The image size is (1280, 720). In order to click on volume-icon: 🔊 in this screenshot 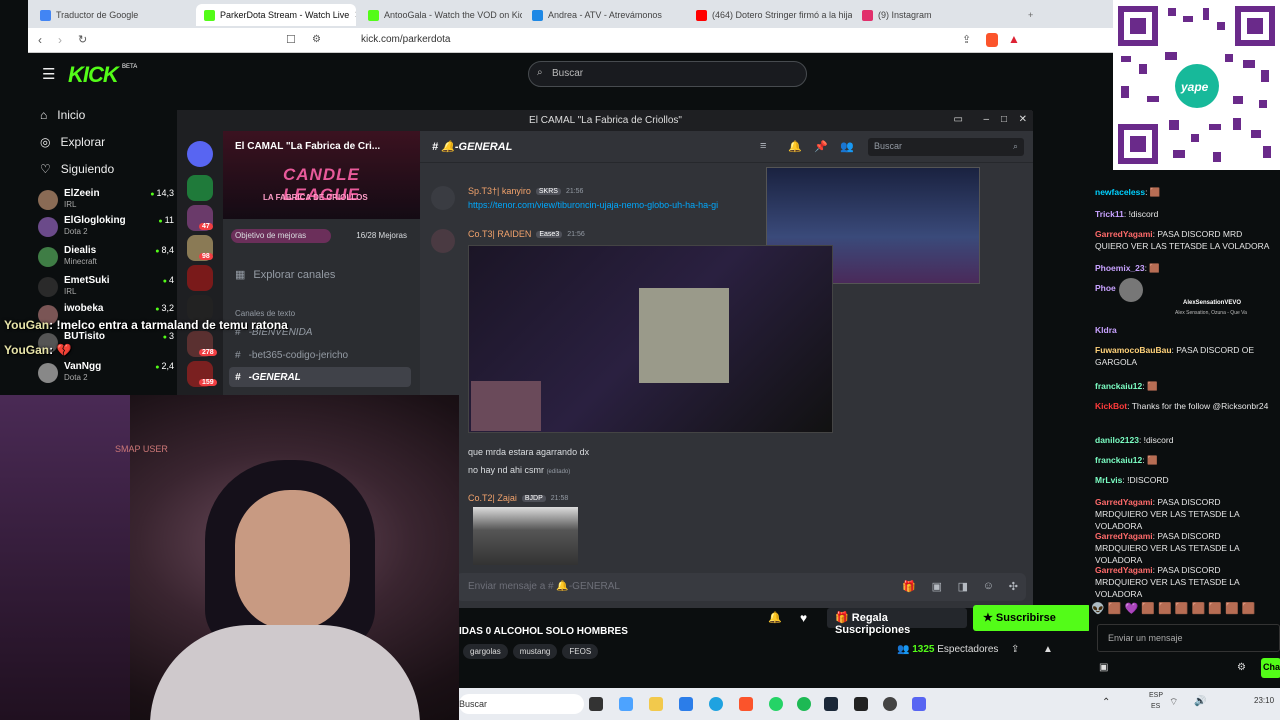, I will do `click(1200, 701)`.